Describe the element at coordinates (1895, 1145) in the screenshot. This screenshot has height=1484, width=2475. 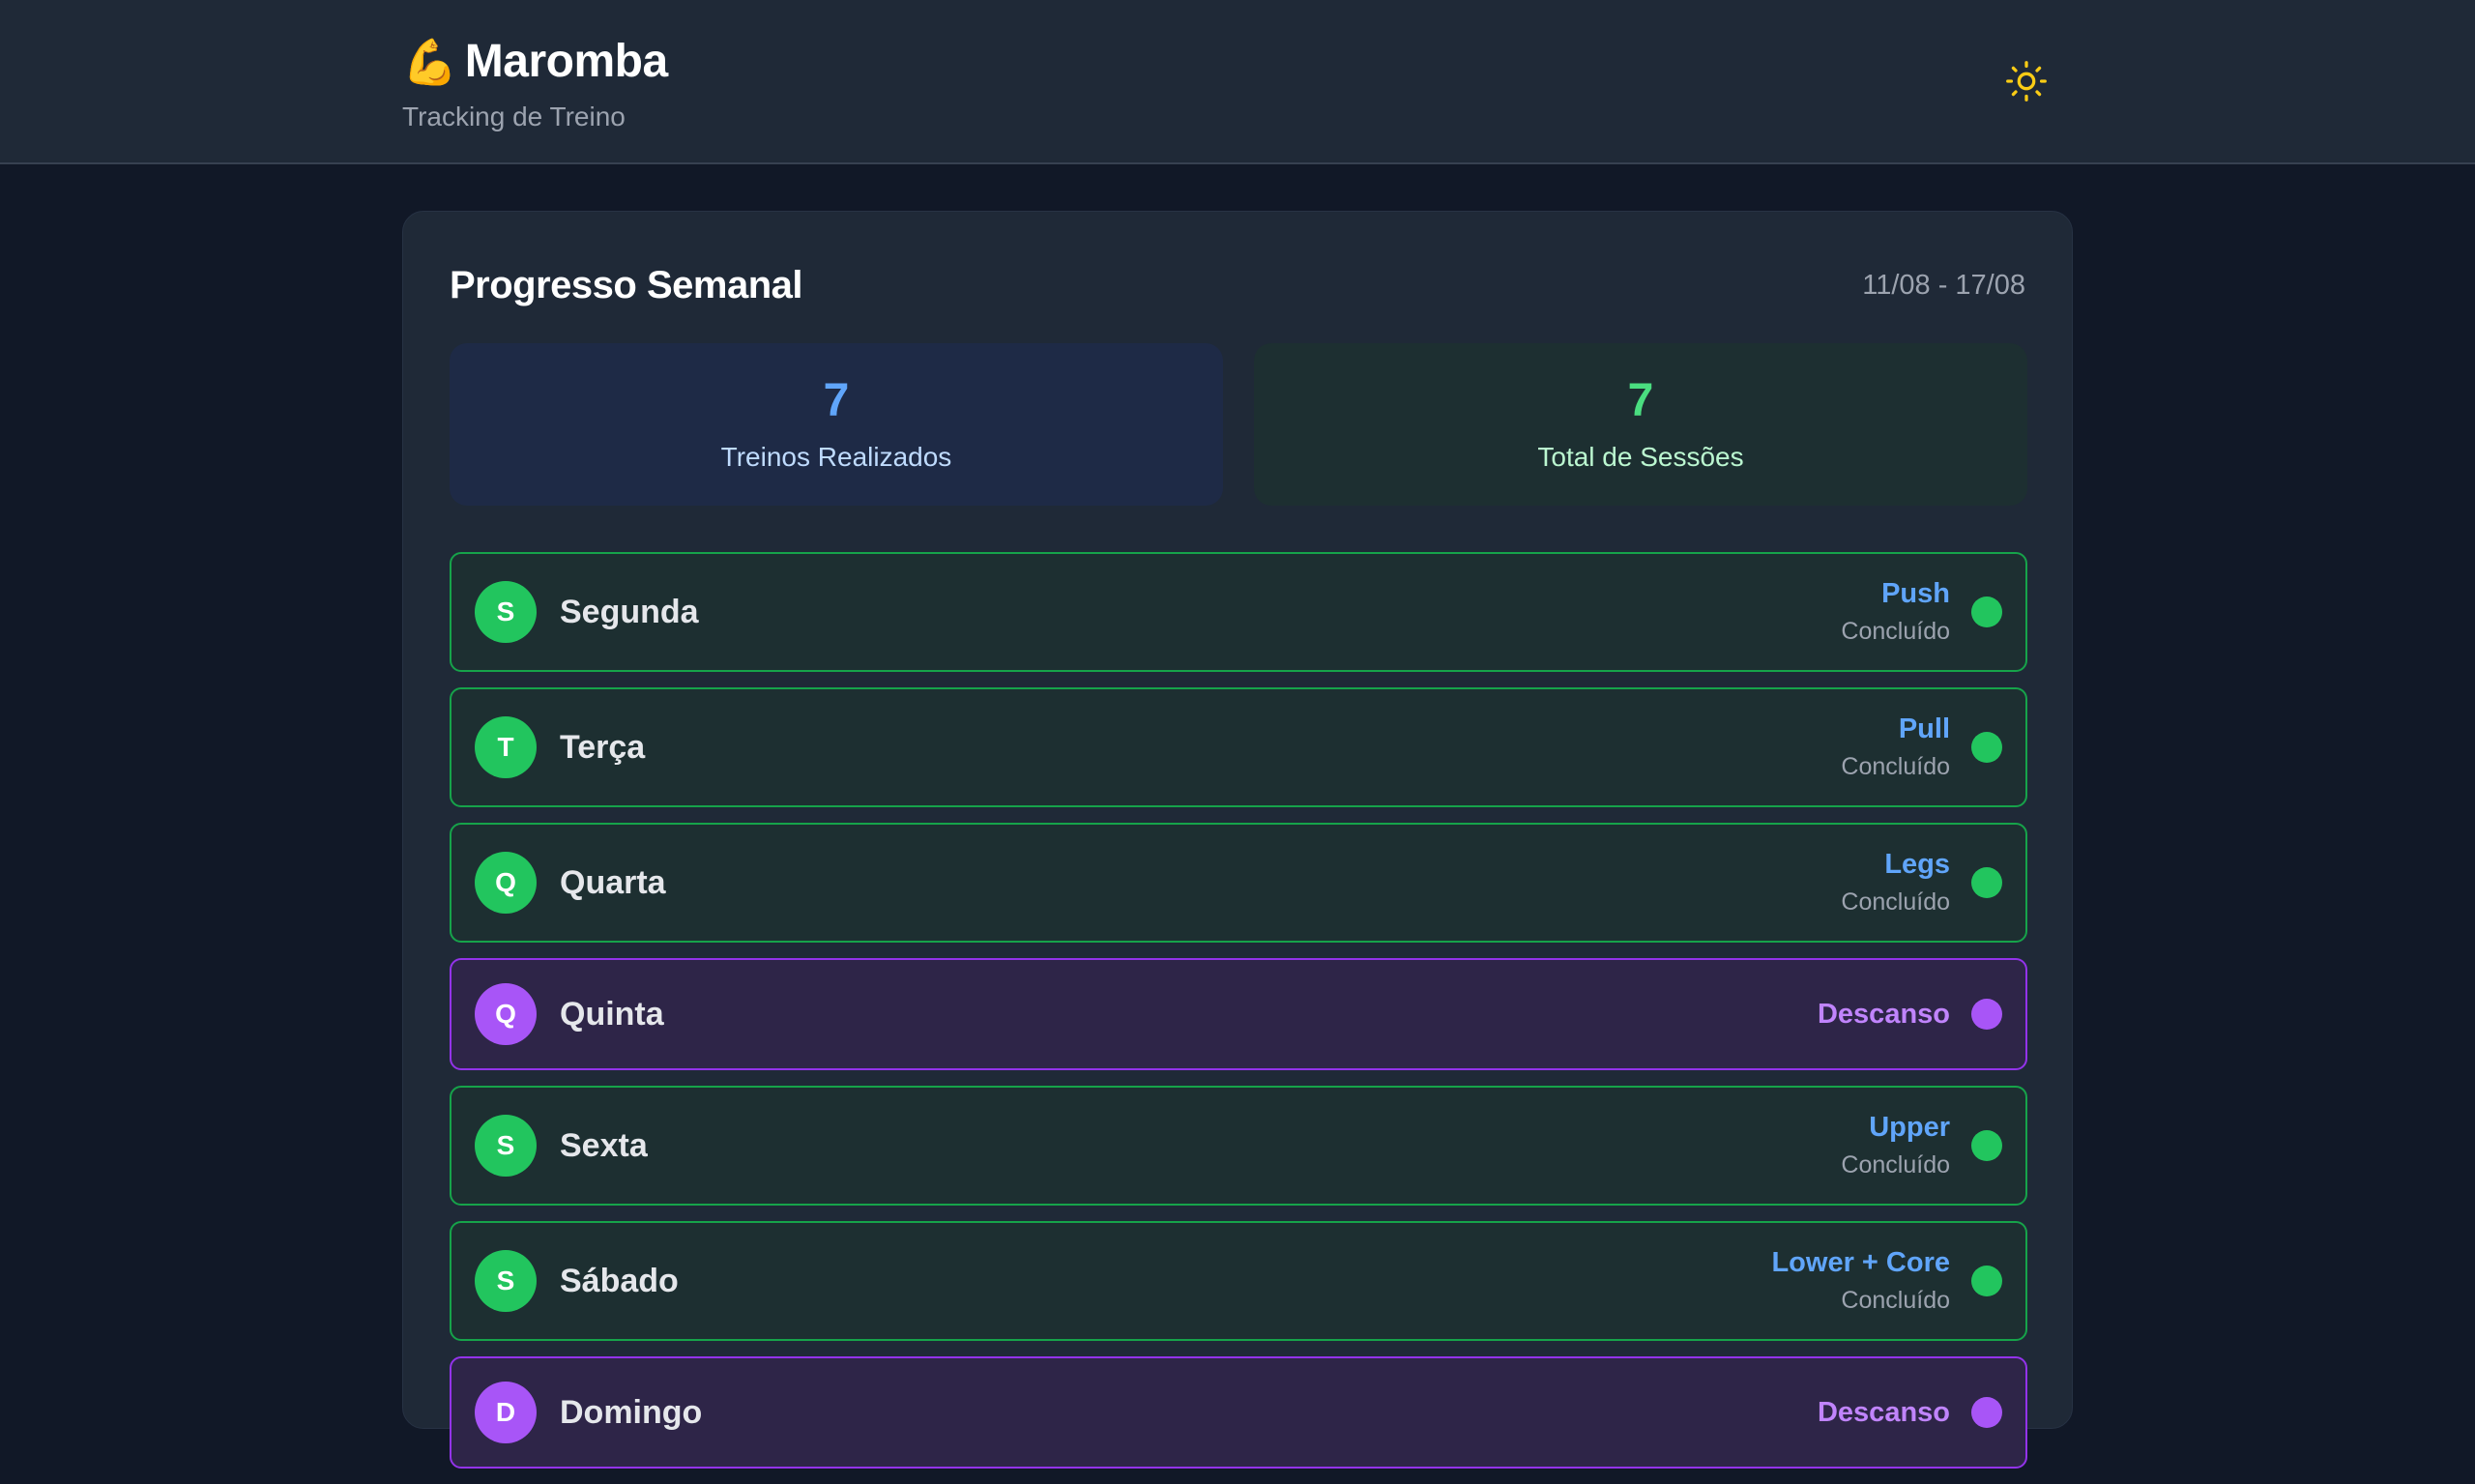
I see `day-workout-info: Upper Concluído` at that location.